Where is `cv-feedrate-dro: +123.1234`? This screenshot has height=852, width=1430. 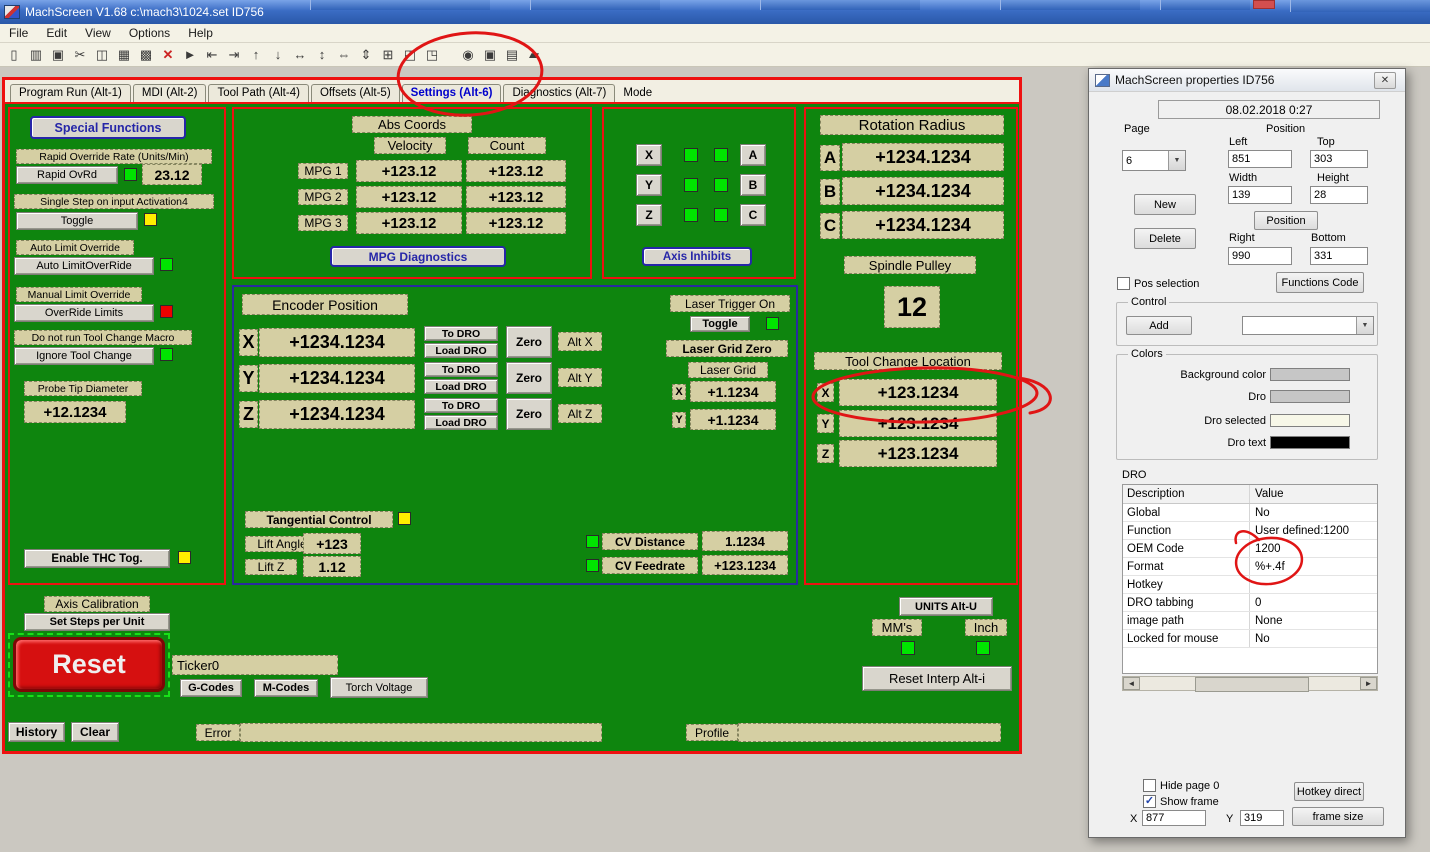 cv-feedrate-dro: +123.1234 is located at coordinates (745, 565).